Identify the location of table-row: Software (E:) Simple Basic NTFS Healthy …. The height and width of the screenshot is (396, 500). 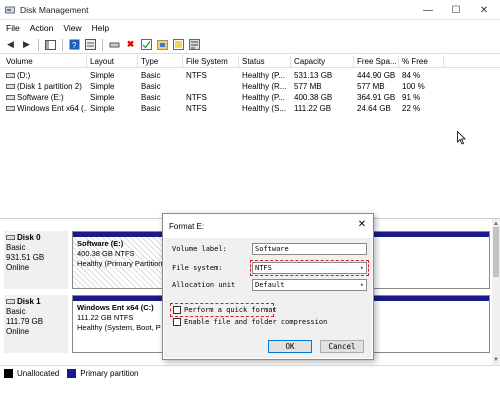
(250, 97).